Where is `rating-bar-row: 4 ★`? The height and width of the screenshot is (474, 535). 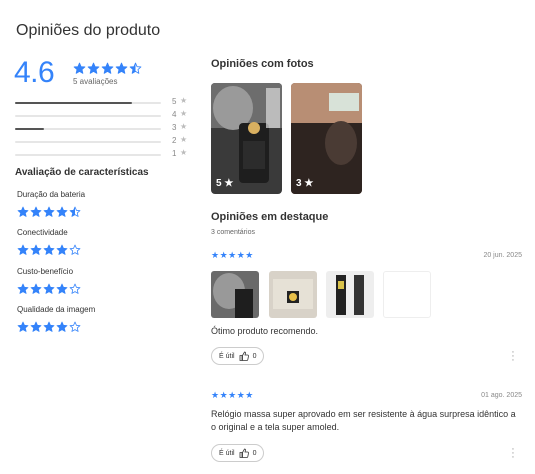 rating-bar-row: 4 ★ is located at coordinates (101, 115).